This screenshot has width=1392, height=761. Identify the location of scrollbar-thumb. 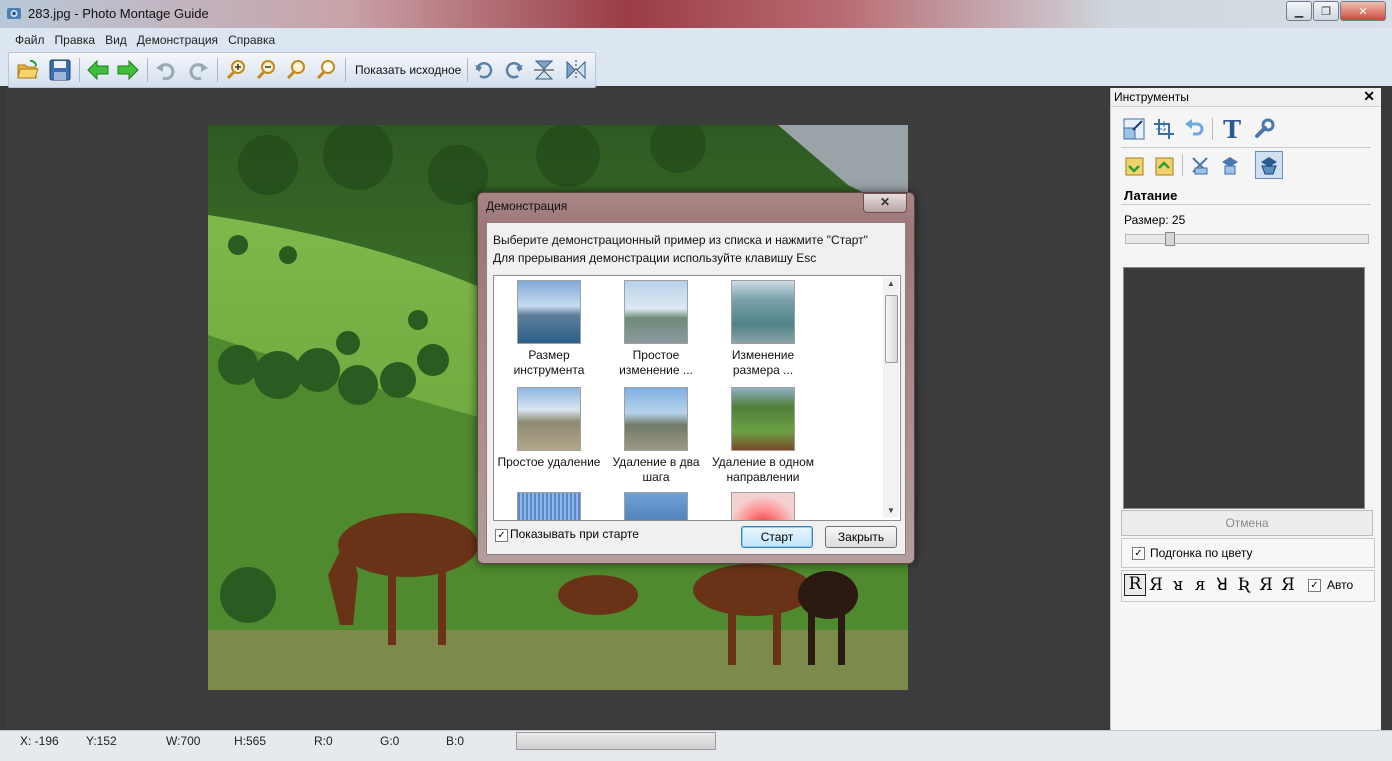
(891, 329).